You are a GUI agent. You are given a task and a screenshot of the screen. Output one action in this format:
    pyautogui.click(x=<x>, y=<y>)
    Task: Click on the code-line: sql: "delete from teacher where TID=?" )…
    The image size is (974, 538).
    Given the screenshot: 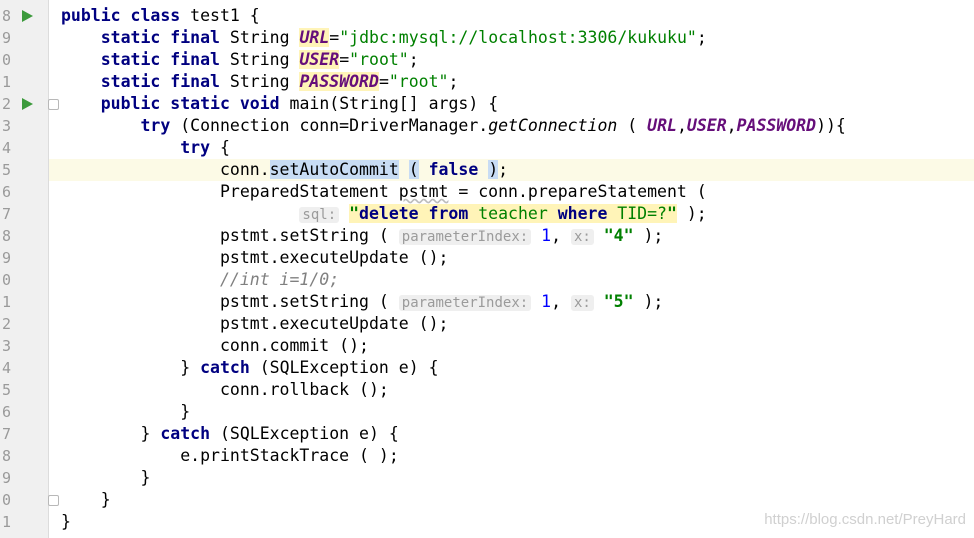 What is the action you would take?
    pyautogui.click(x=511, y=214)
    